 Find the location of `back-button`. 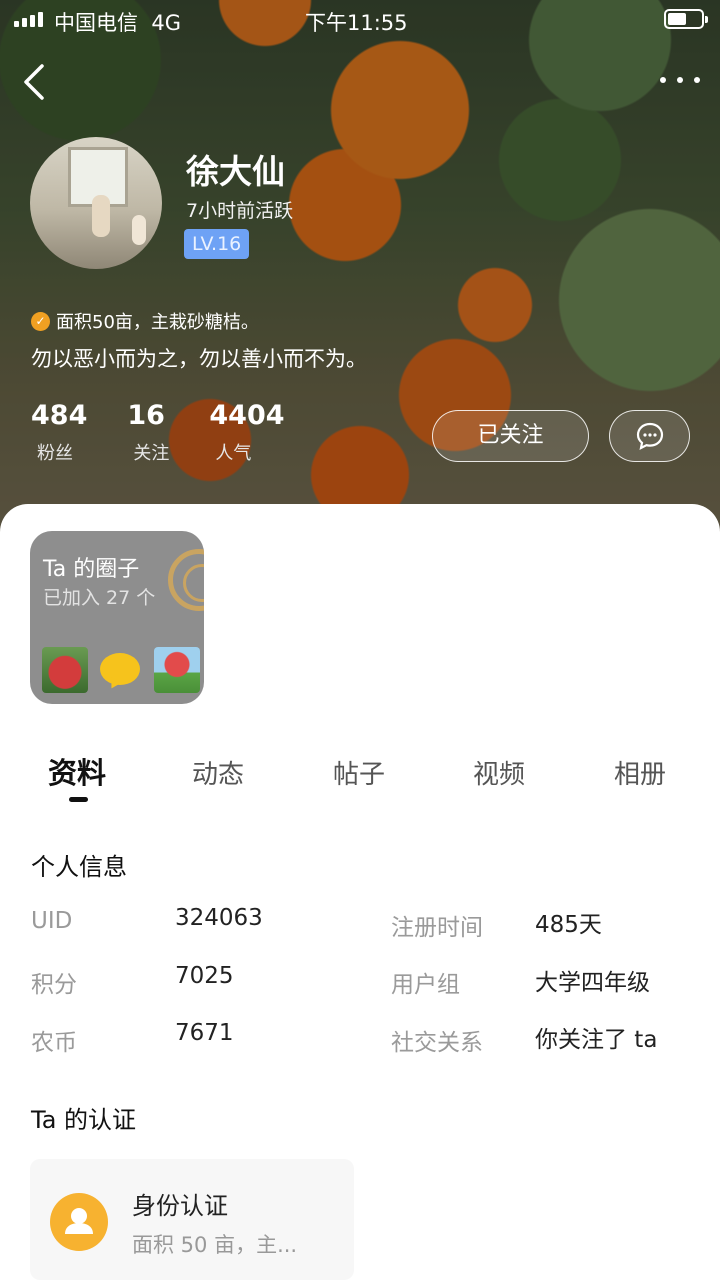

back-button is located at coordinates (35, 82).